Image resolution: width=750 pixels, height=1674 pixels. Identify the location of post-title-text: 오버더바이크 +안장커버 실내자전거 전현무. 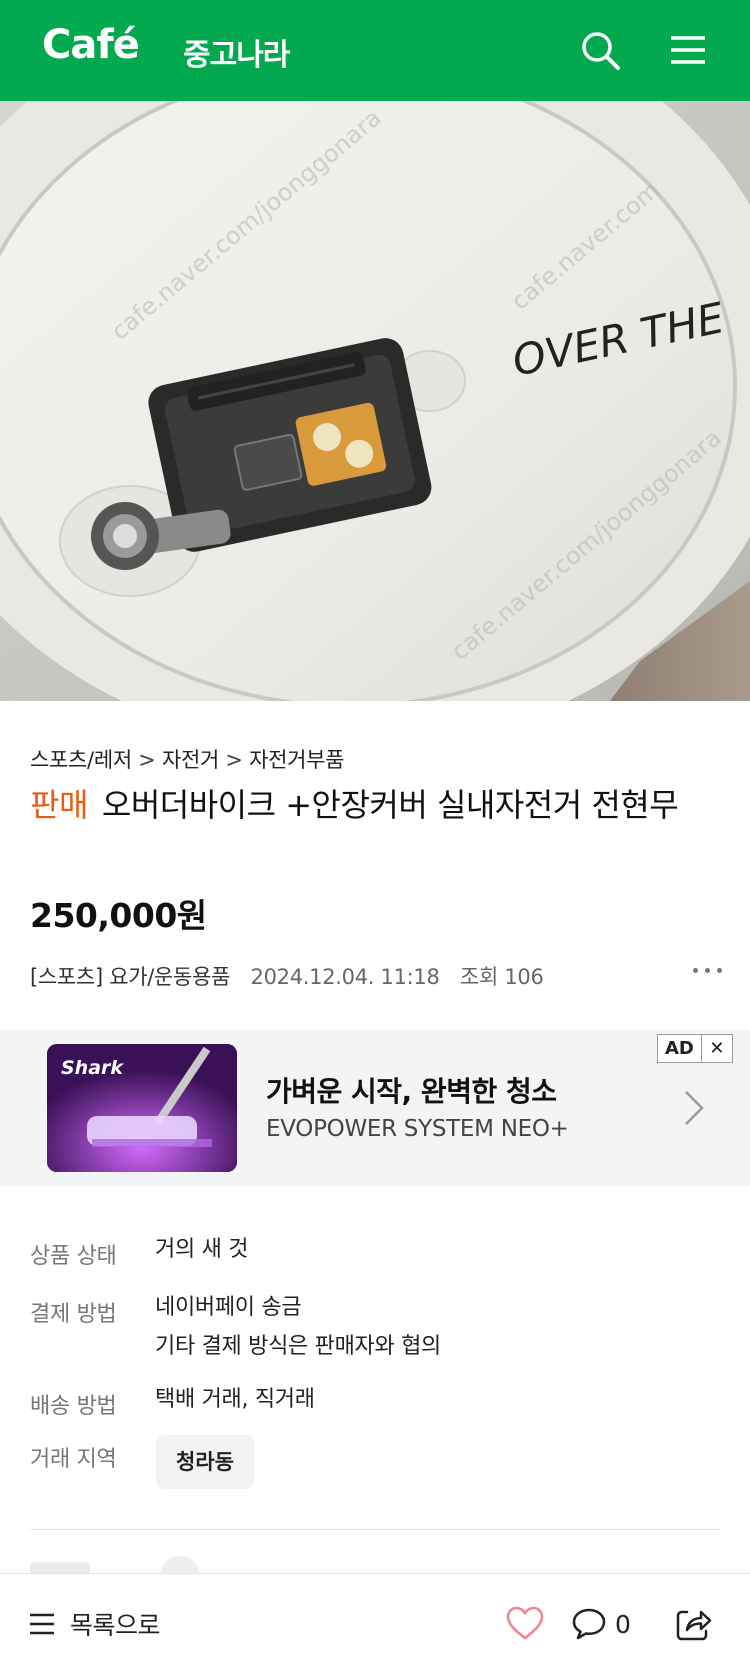
(390, 805).